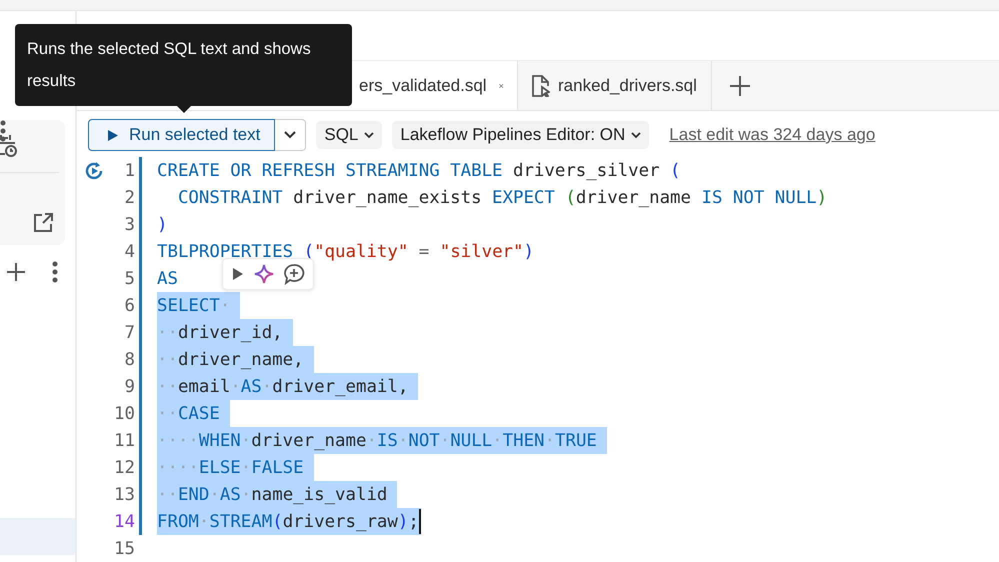  I want to click on run-options-dropdown, so click(290, 135).